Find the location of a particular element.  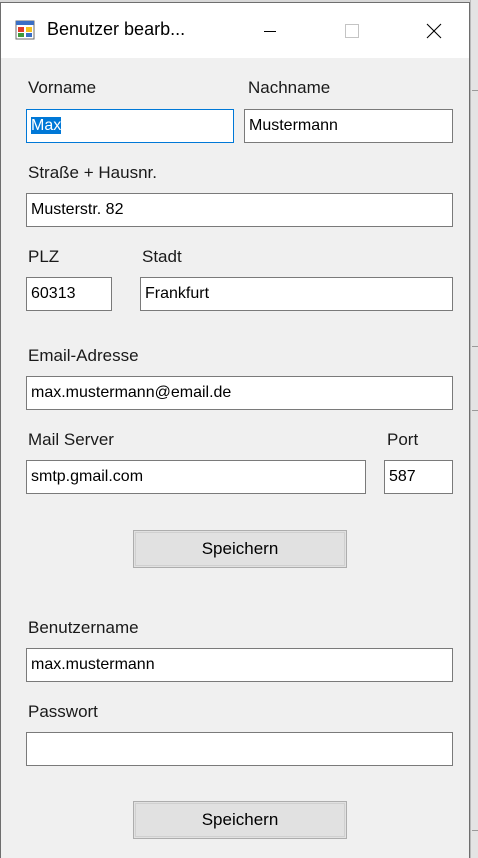

close-button is located at coordinates (434, 30).